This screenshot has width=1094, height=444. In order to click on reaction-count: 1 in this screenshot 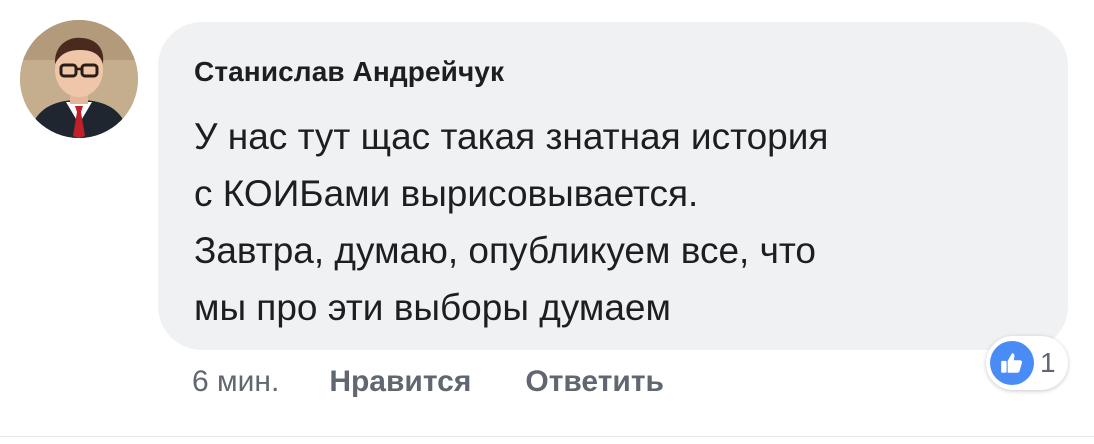, I will do `click(1048, 362)`.